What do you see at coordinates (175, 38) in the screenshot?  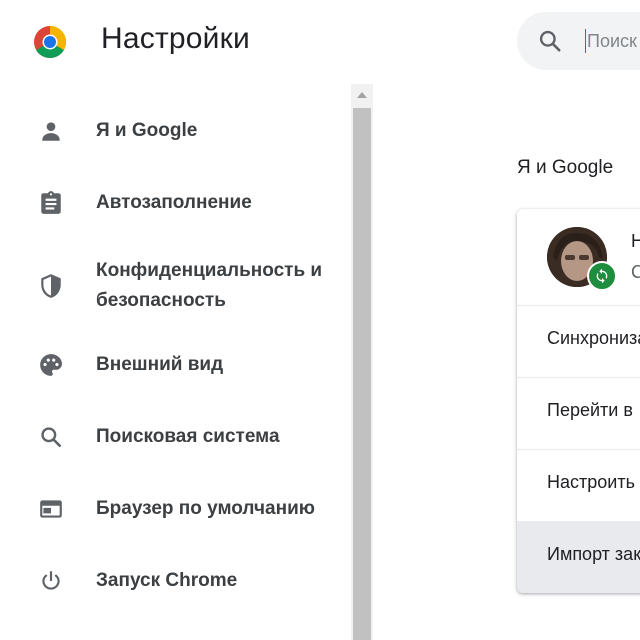 I see `page-title: Настройки` at bounding box center [175, 38].